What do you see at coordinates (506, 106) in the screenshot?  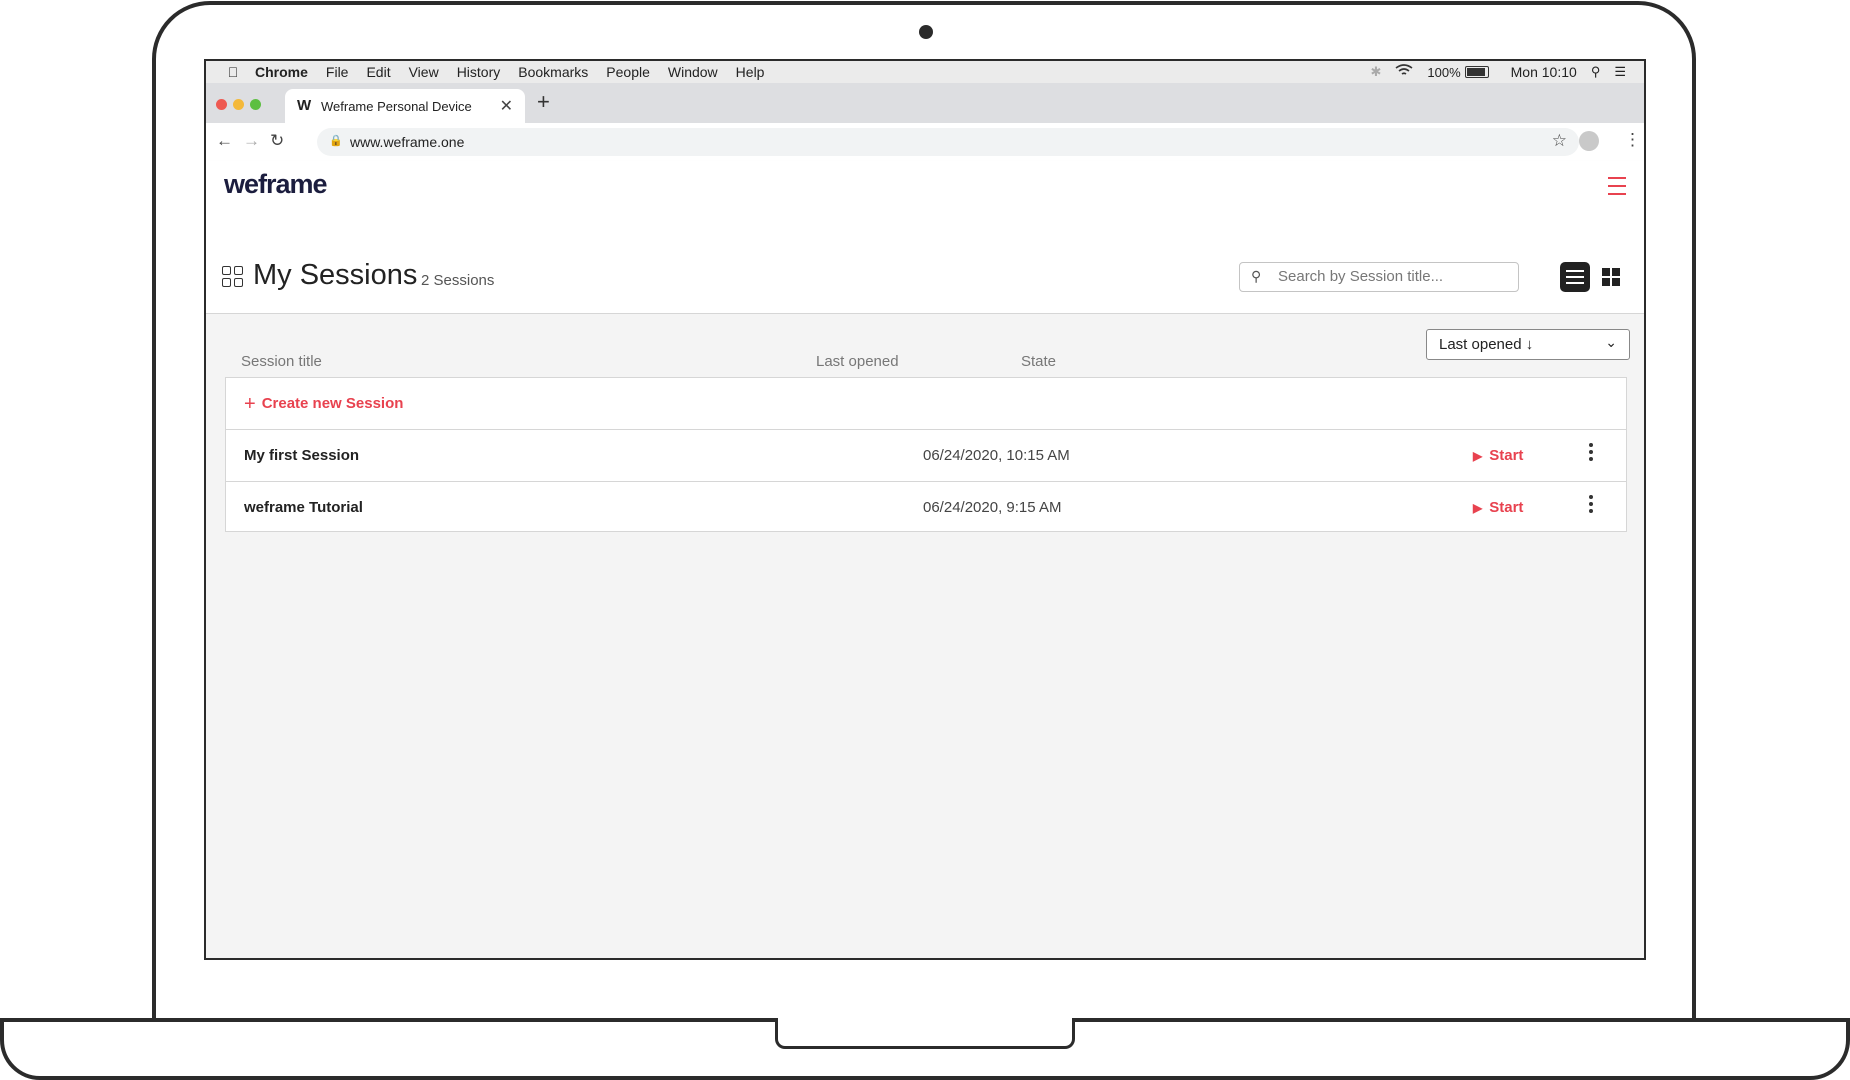 I see `close-tab-icon: ✕` at bounding box center [506, 106].